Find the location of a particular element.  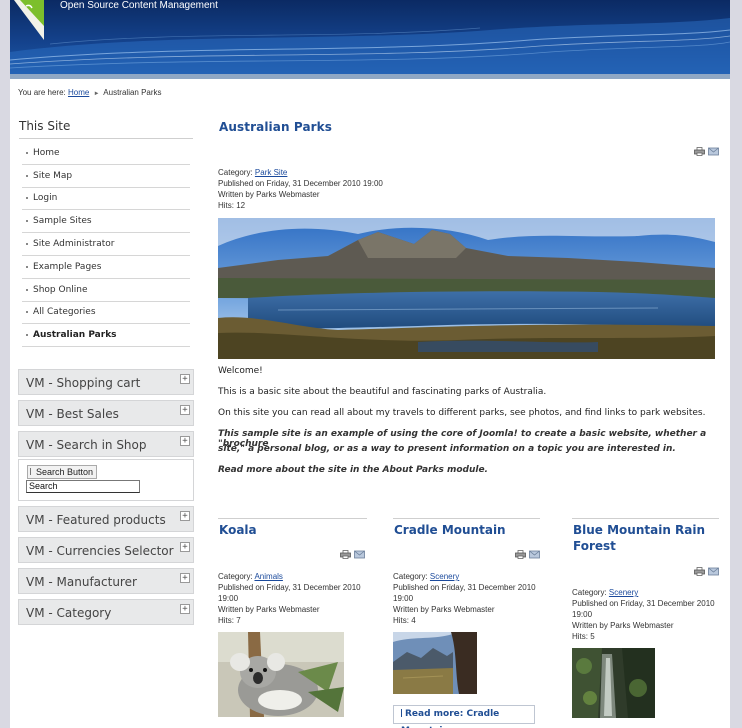

module-search-in-shop: VM - Search in Shop + is located at coordinates (106, 444).